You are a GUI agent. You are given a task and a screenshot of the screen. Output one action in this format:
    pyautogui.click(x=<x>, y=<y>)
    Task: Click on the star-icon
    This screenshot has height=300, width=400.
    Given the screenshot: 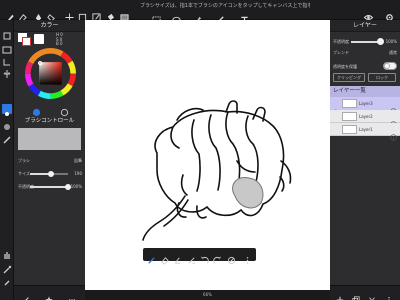 What is the action you would take?
    pyautogui.click(x=49, y=294)
    